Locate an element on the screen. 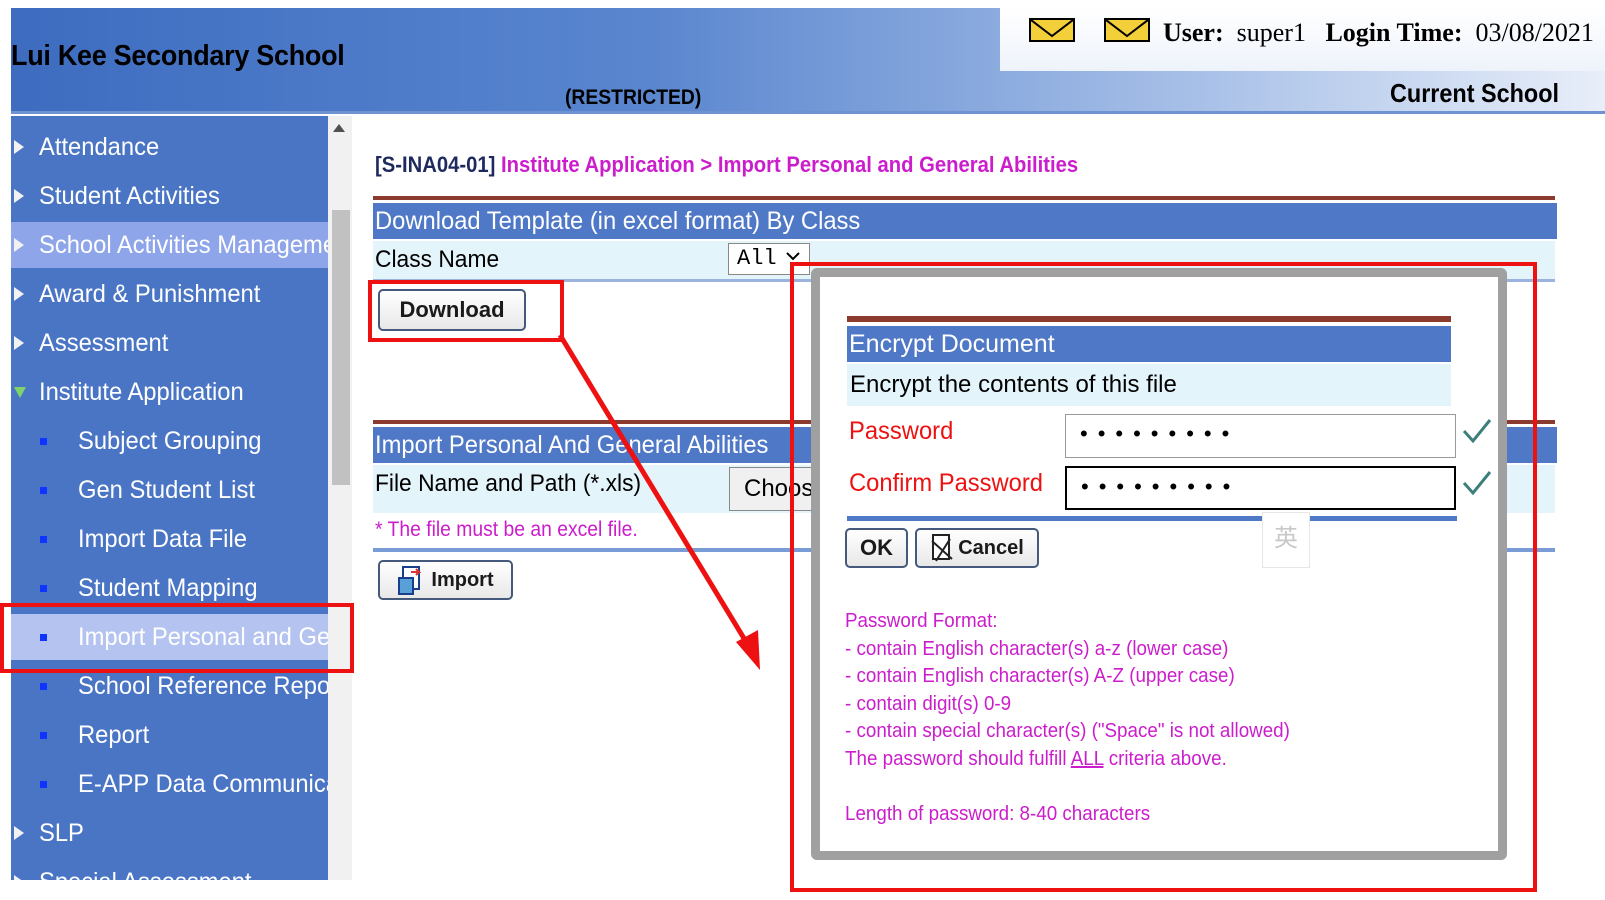  header-divider is located at coordinates (808, 112).